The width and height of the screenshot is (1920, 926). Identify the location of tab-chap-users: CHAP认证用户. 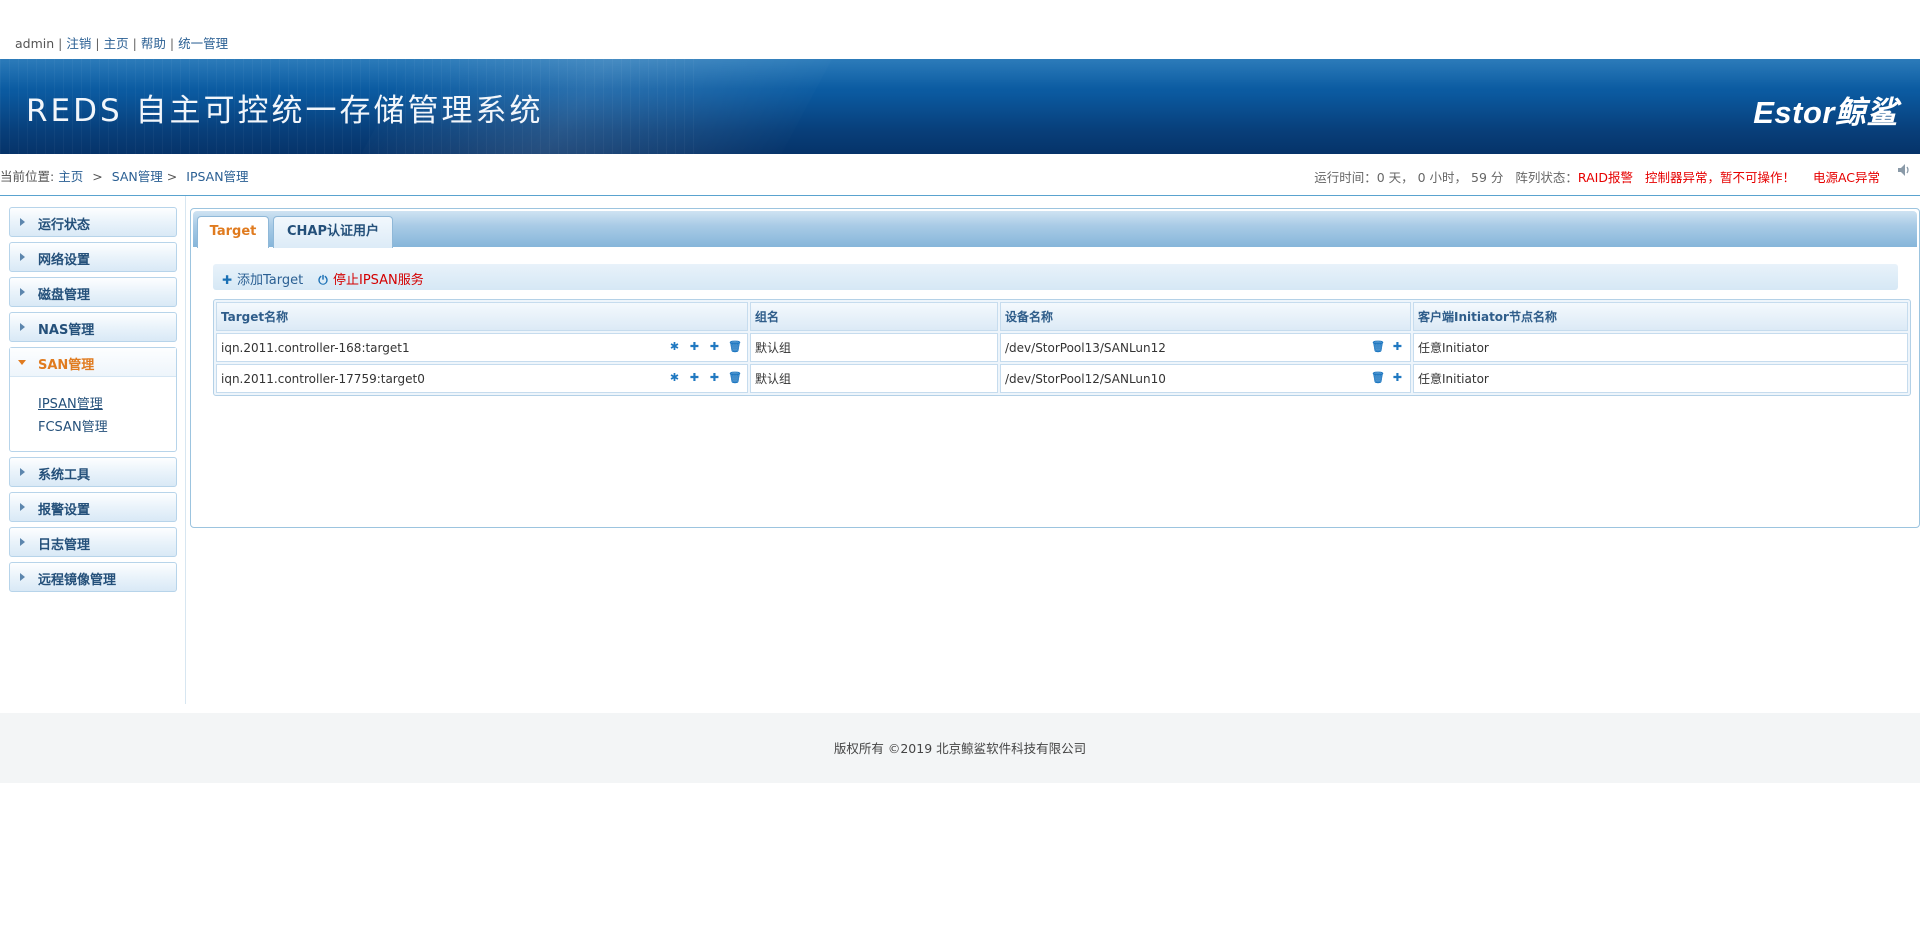
(333, 232).